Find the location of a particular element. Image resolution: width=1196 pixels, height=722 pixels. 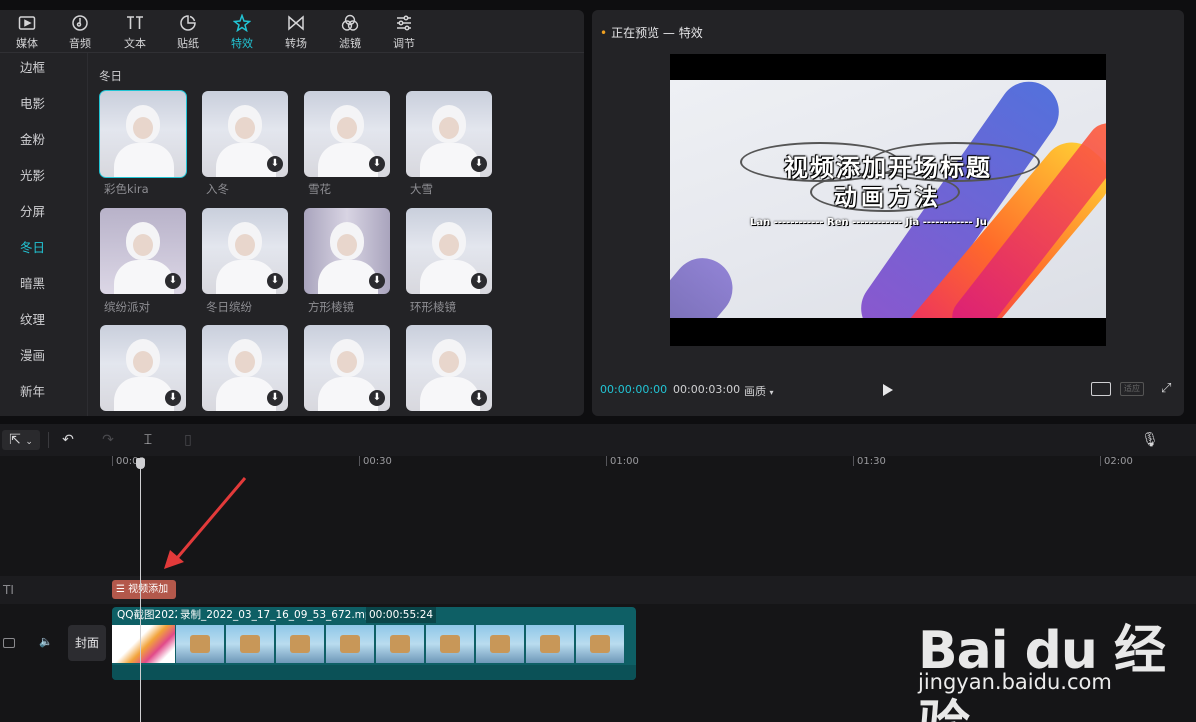

tab-effects: 特效 is located at coordinates (242, 33).